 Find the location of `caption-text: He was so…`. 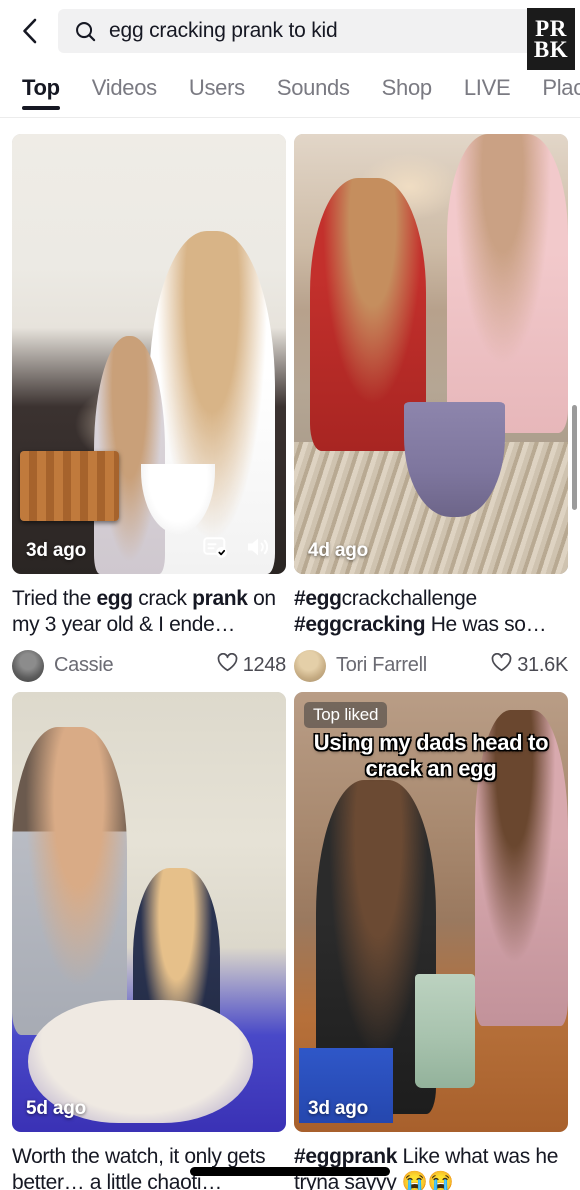

caption-text: He was so… is located at coordinates (486, 624).